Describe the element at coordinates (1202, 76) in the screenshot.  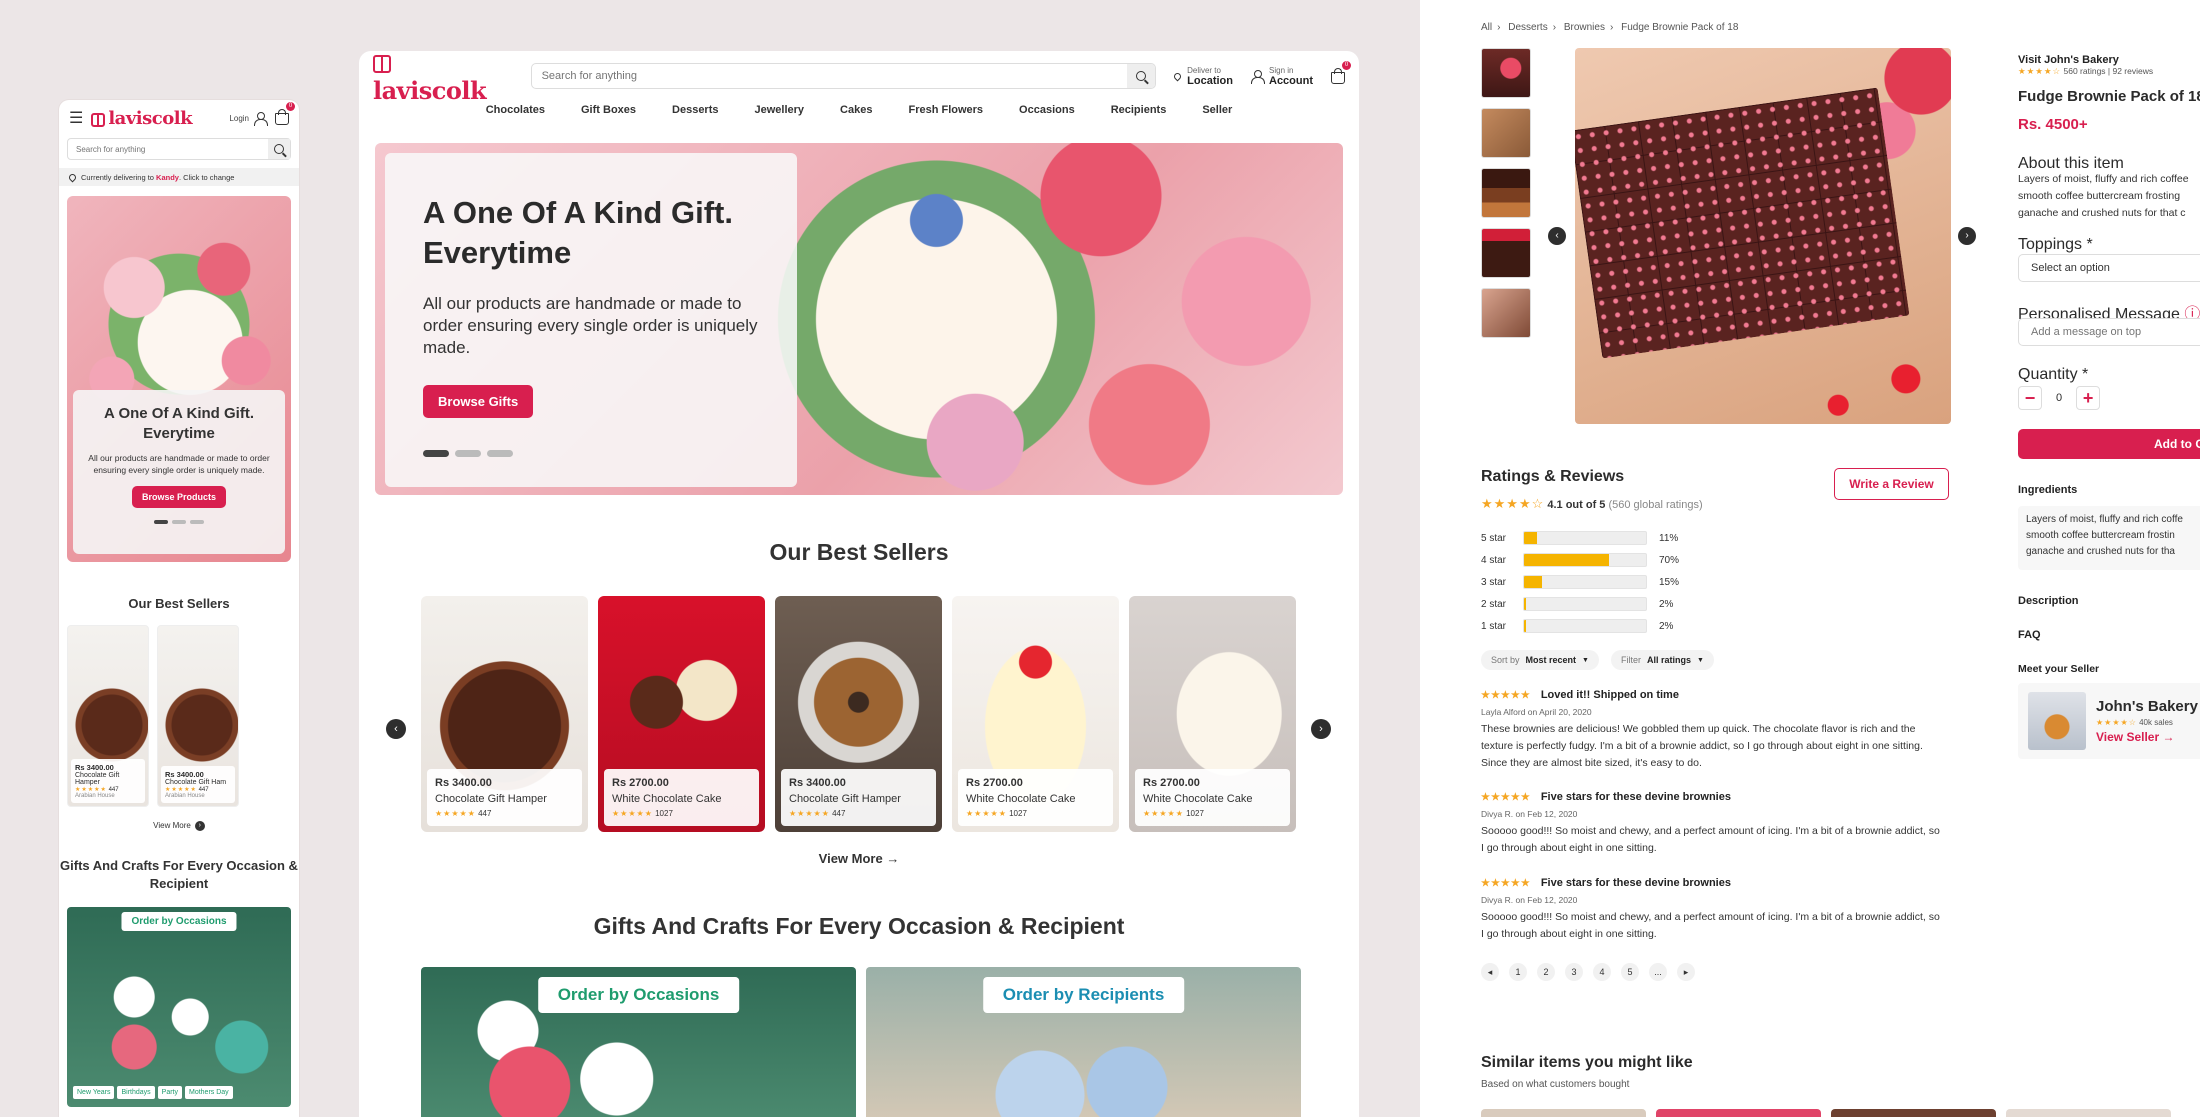
I see `deliver-to-button: Deliver to Location` at that location.